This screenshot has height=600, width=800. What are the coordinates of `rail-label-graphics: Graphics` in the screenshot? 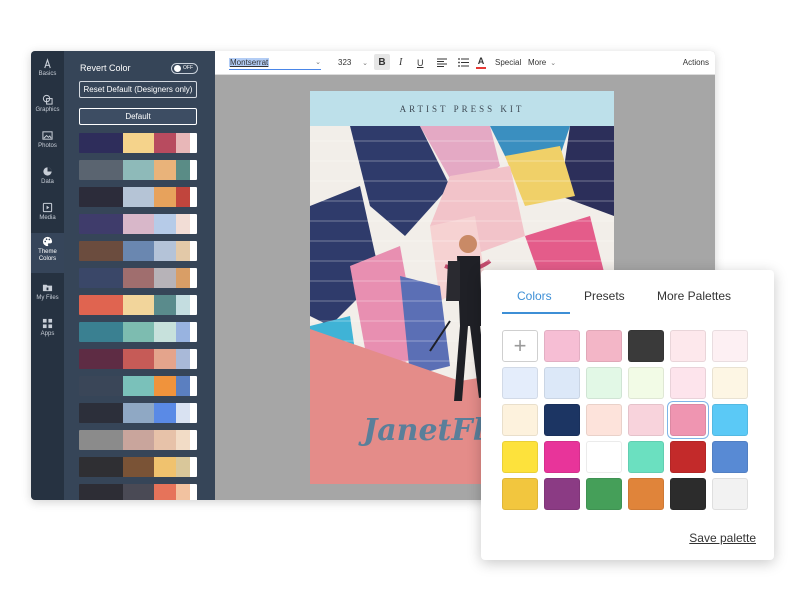 It's located at (47, 110).